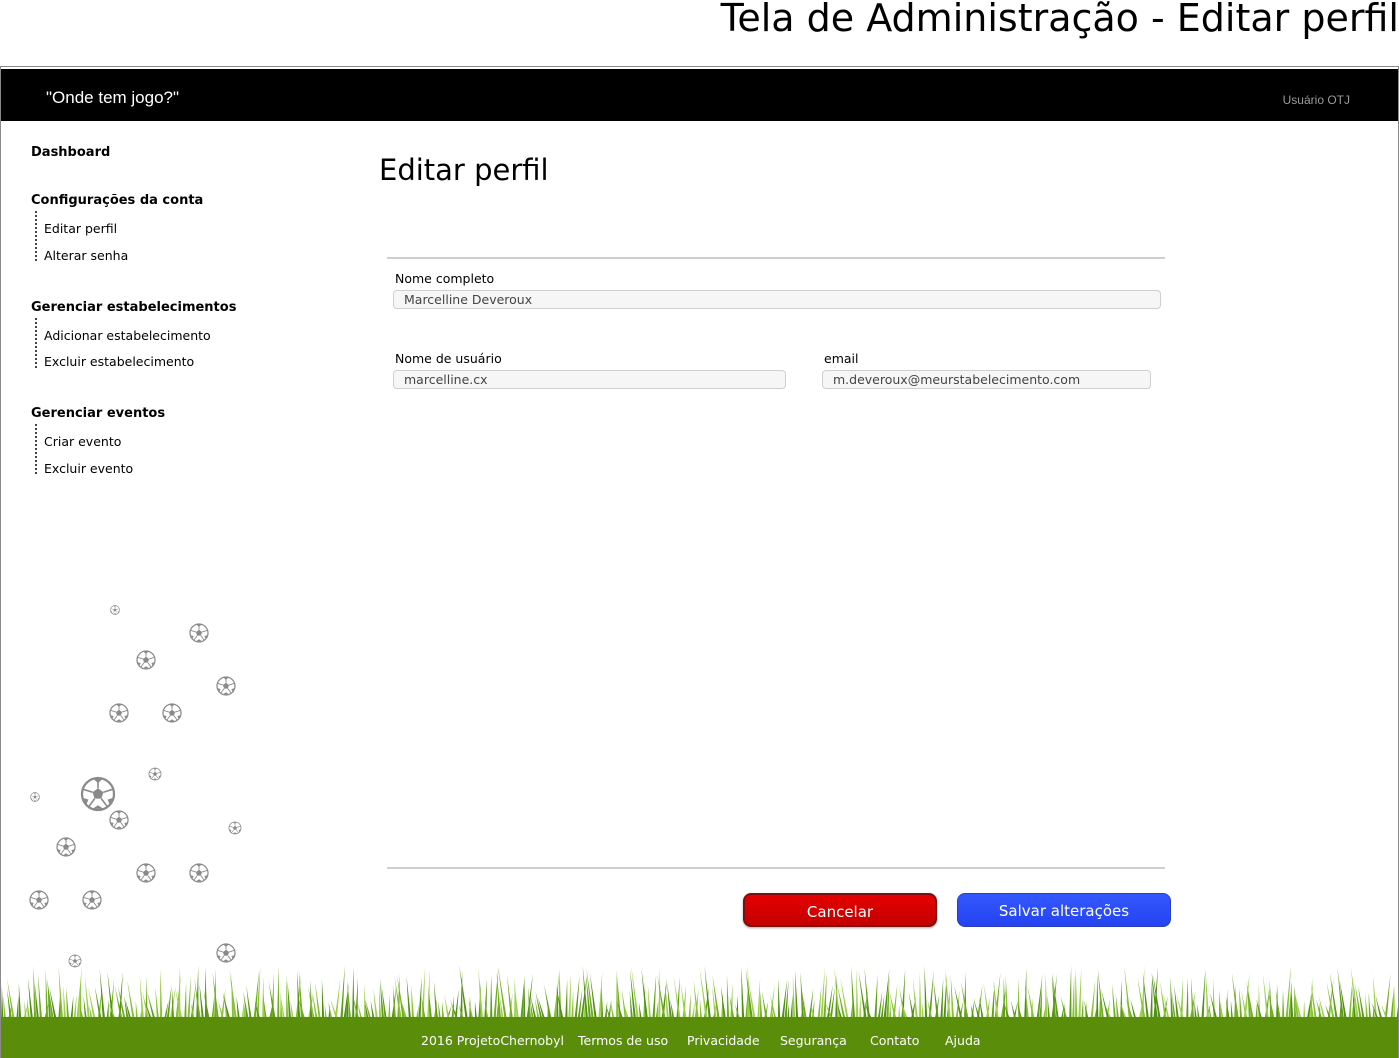  What do you see at coordinates (963, 1040) in the screenshot?
I see `footer-link-help: Ajuda` at bounding box center [963, 1040].